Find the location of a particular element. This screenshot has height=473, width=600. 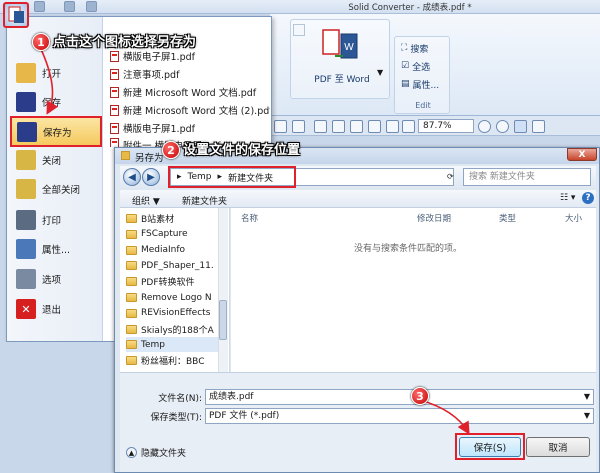

step2-text: 设置文件的保存位置 is located at coordinates (242, 150).